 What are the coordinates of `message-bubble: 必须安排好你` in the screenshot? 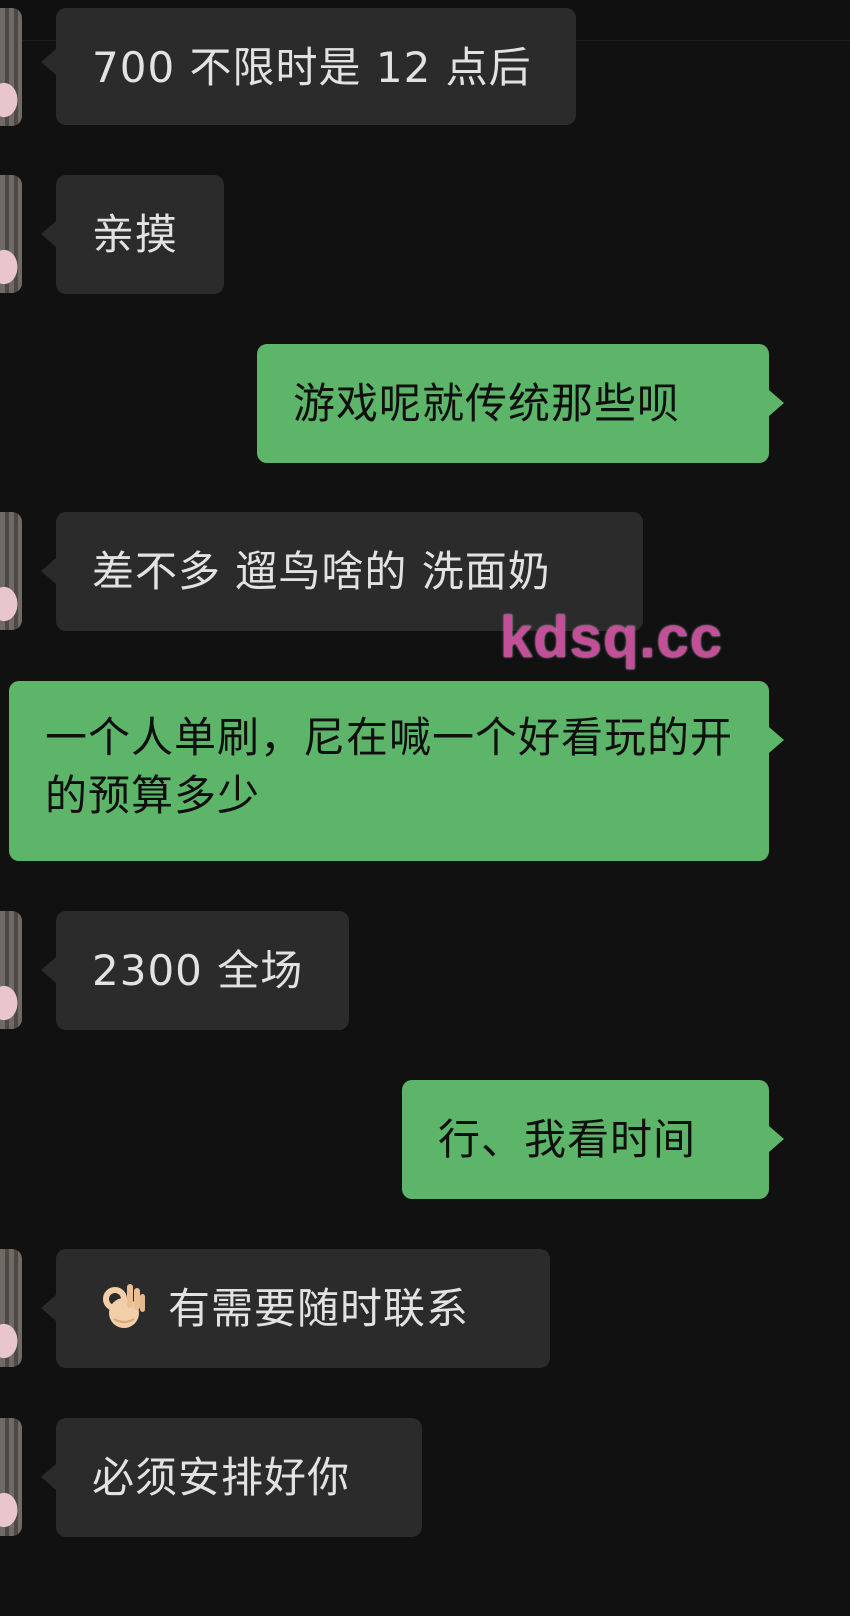 It's located at (239, 1477).